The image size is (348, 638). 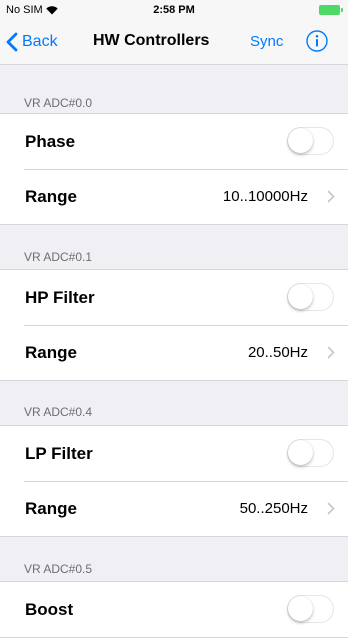 What do you see at coordinates (331, 10) in the screenshot?
I see `battery-icon` at bounding box center [331, 10].